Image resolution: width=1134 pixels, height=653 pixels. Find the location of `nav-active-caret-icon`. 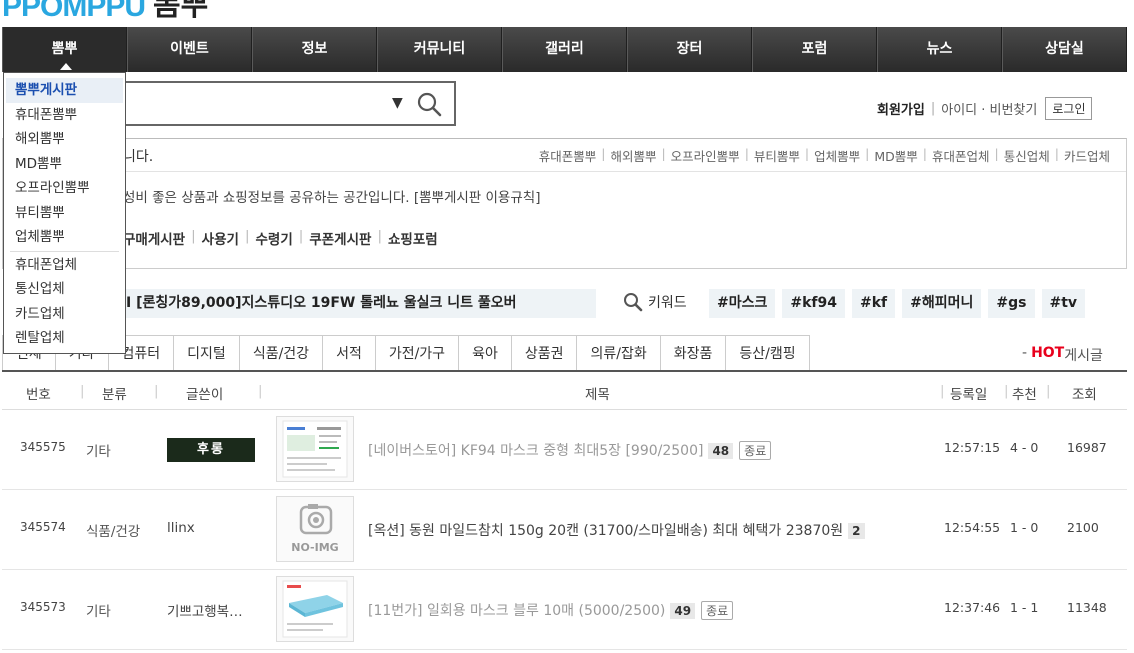

nav-active-caret-icon is located at coordinates (66, 66).